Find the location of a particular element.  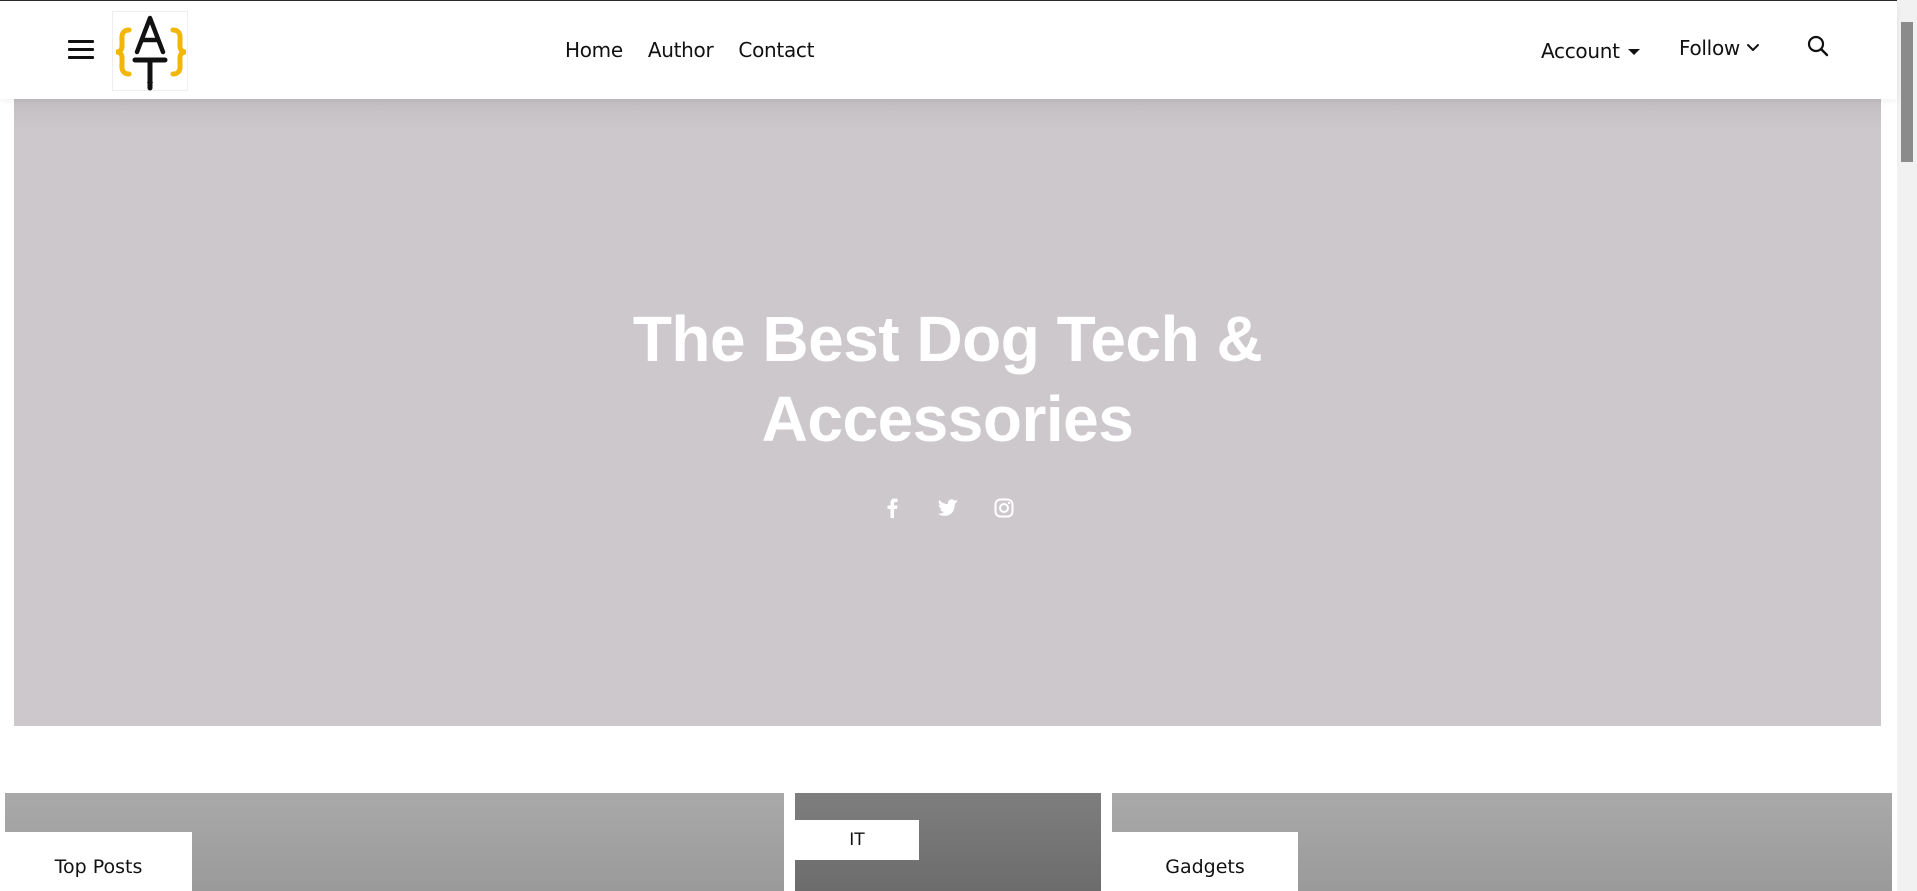

follow-dropdown: Follow is located at coordinates (1719, 48).